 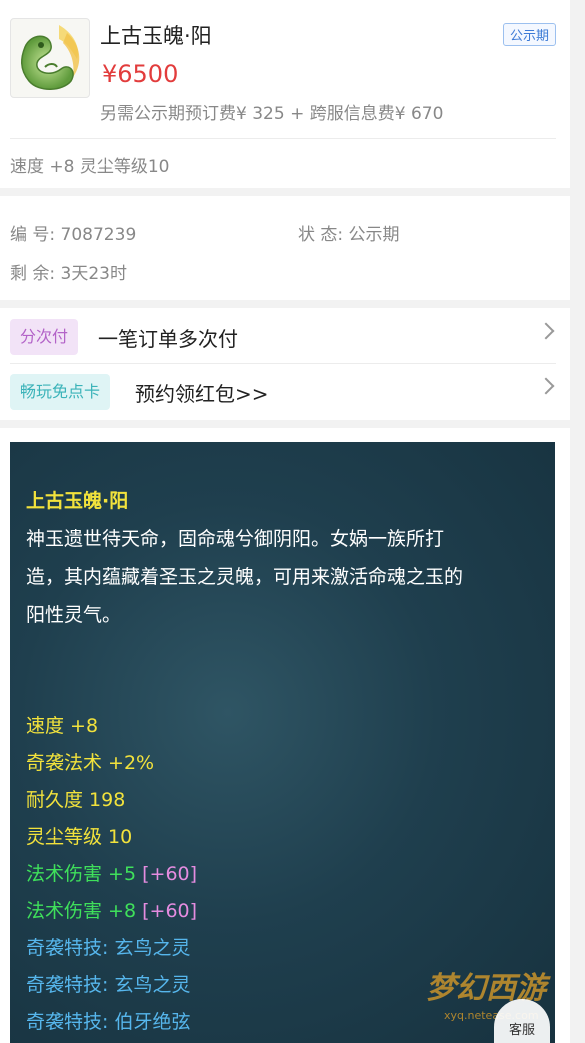 I want to click on id-row: 编 号: 7087239, so click(x=73, y=232).